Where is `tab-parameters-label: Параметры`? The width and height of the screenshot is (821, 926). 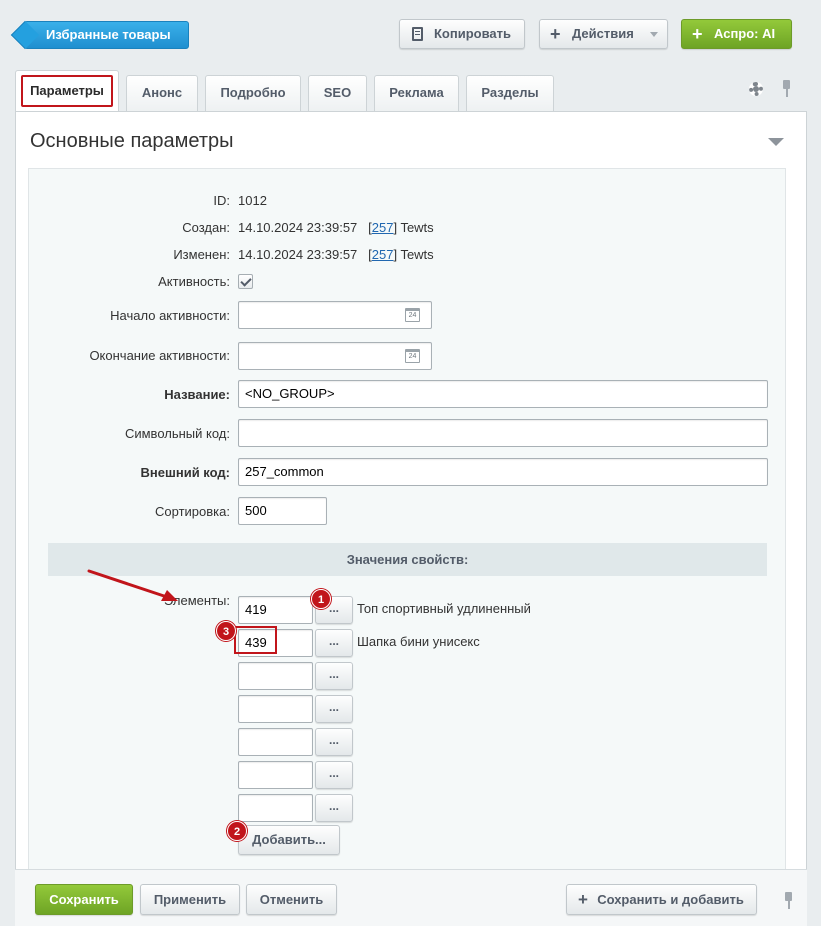
tab-parameters-label: Параметры is located at coordinates (67, 91).